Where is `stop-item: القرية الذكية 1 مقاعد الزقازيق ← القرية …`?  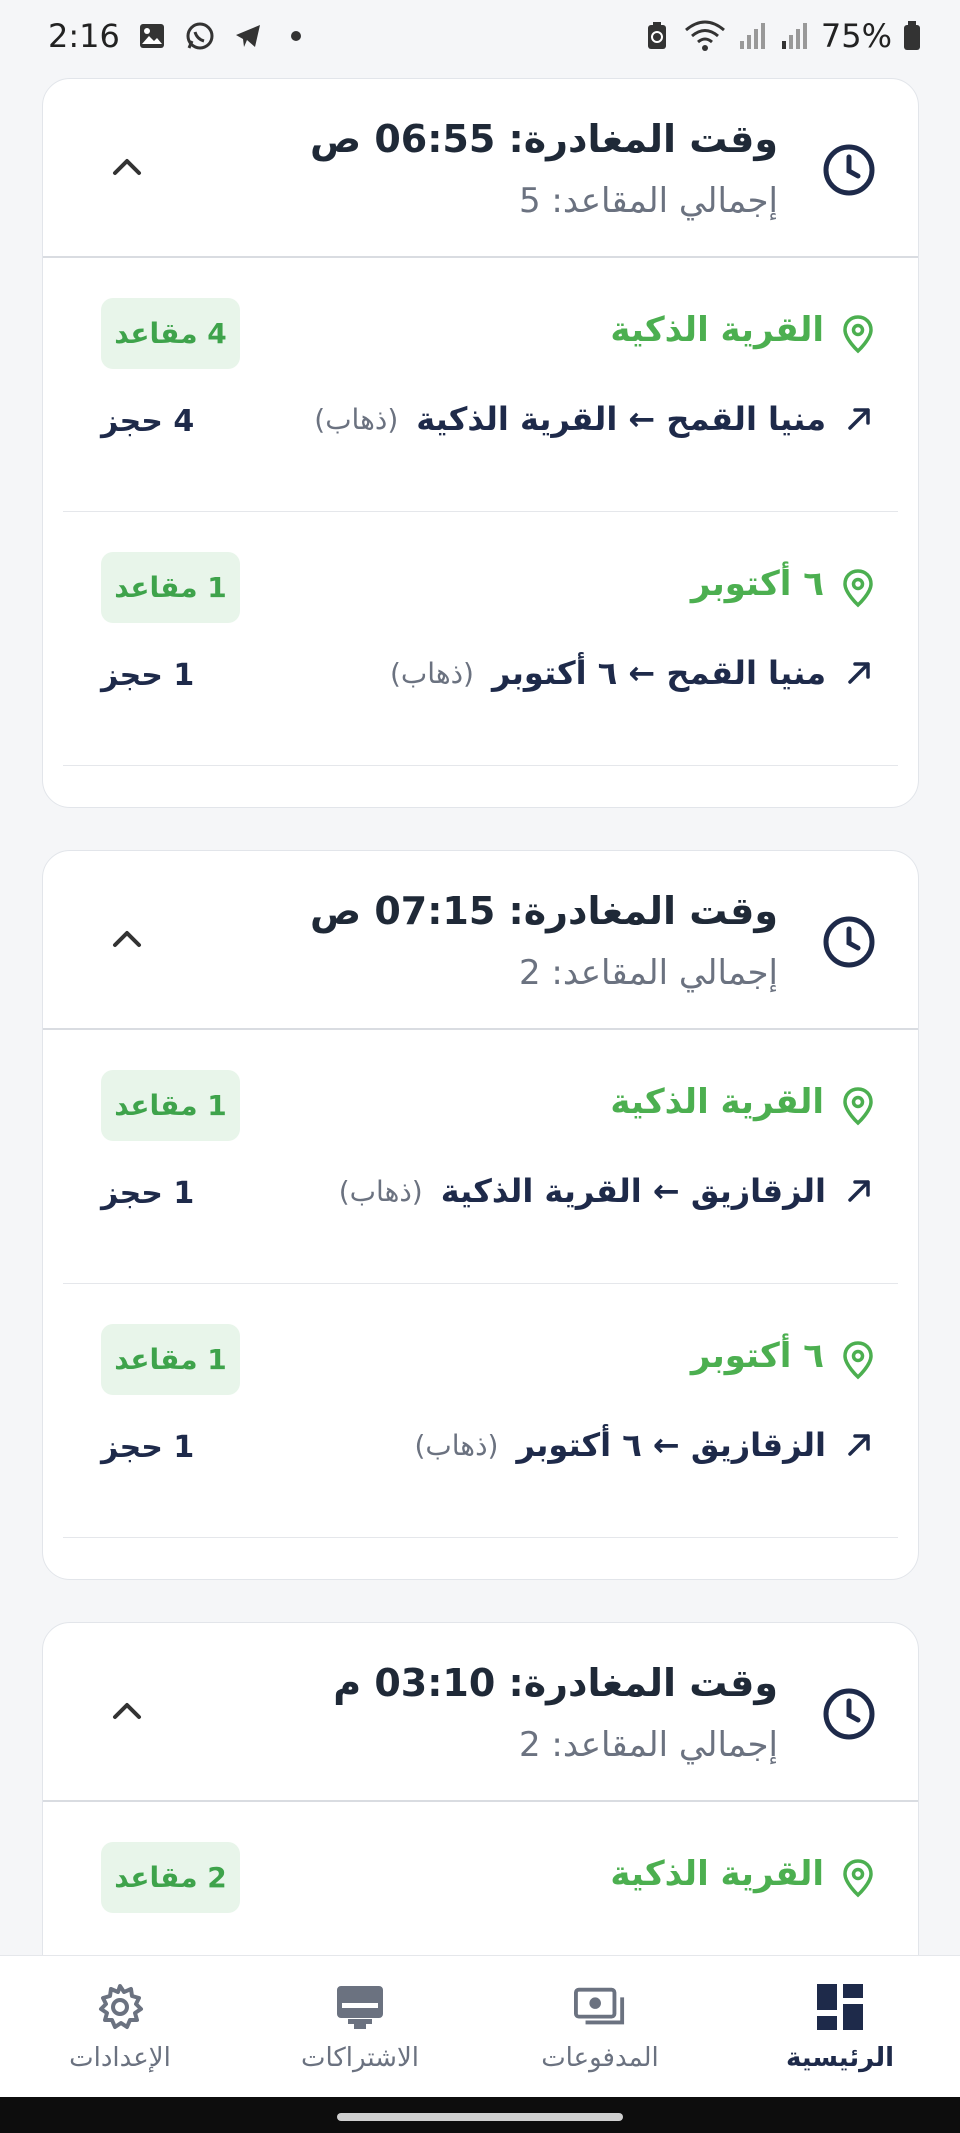 stop-item: القرية الذكية 1 مقاعد الزقازيق ← القرية … is located at coordinates (480, 1157).